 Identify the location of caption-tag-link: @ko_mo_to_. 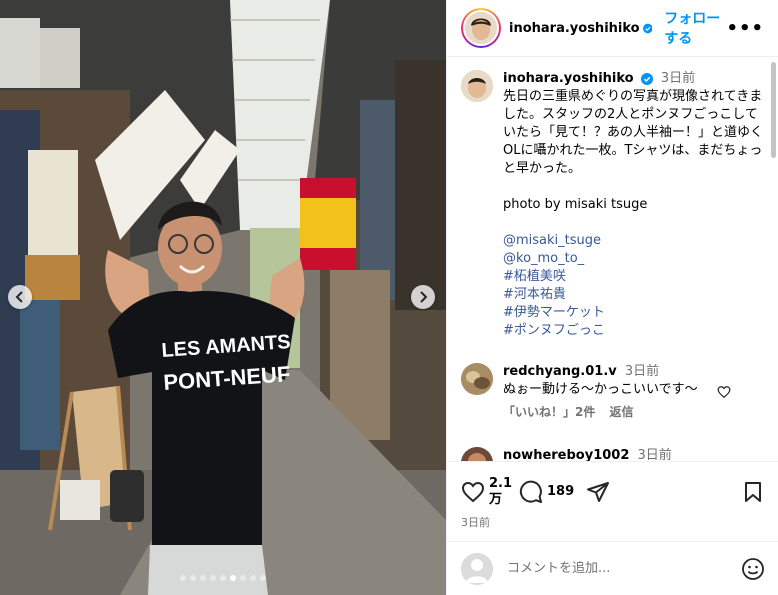
(634, 259).